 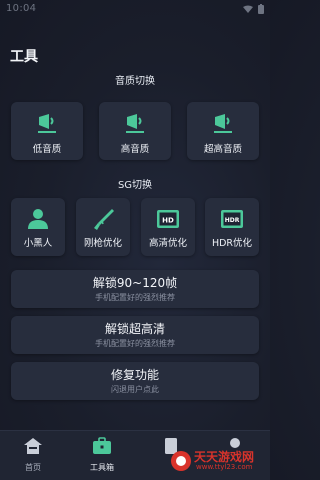 What do you see at coordinates (135, 343) in the screenshot?
I see `unlock-uhd-subtitle: 手机配置好的强烈推荐` at bounding box center [135, 343].